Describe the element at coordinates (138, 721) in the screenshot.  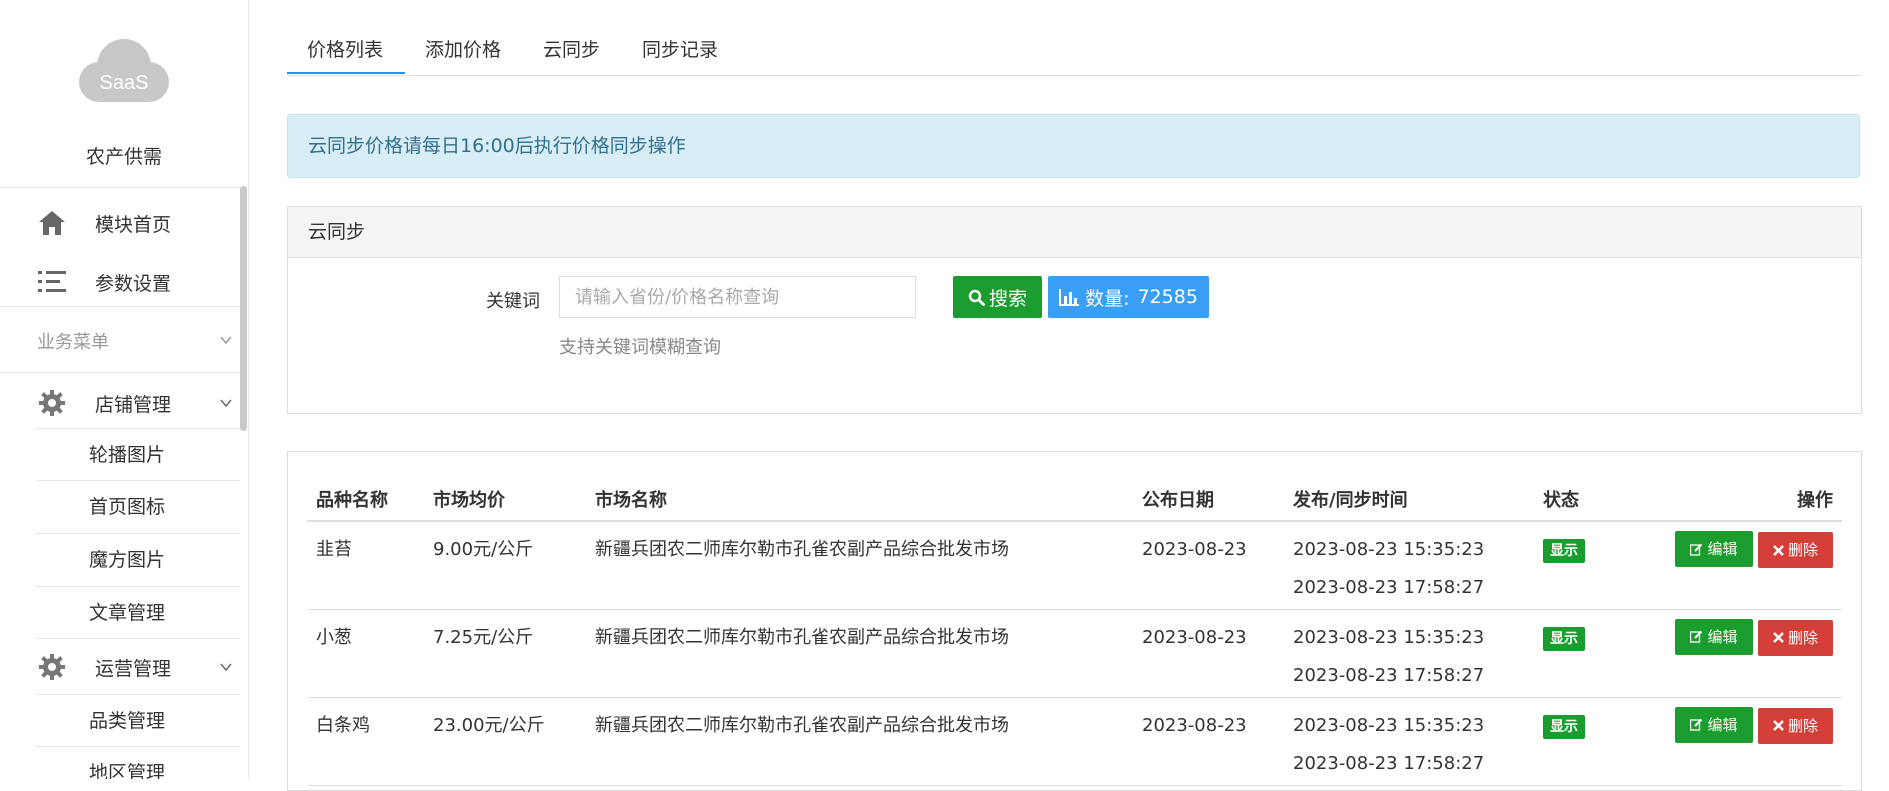
I see `sidebar-sub-item: 品类管理` at that location.